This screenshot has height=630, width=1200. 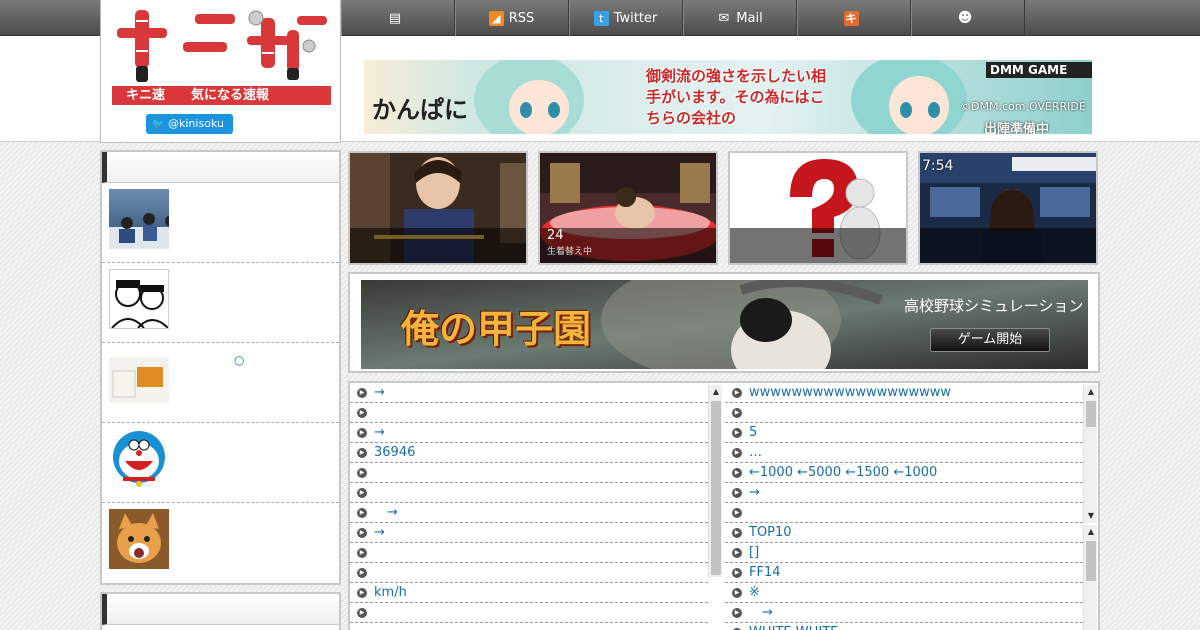 I want to click on feed-right-bottom-scrollbar: ▲, so click(x=1090, y=577).